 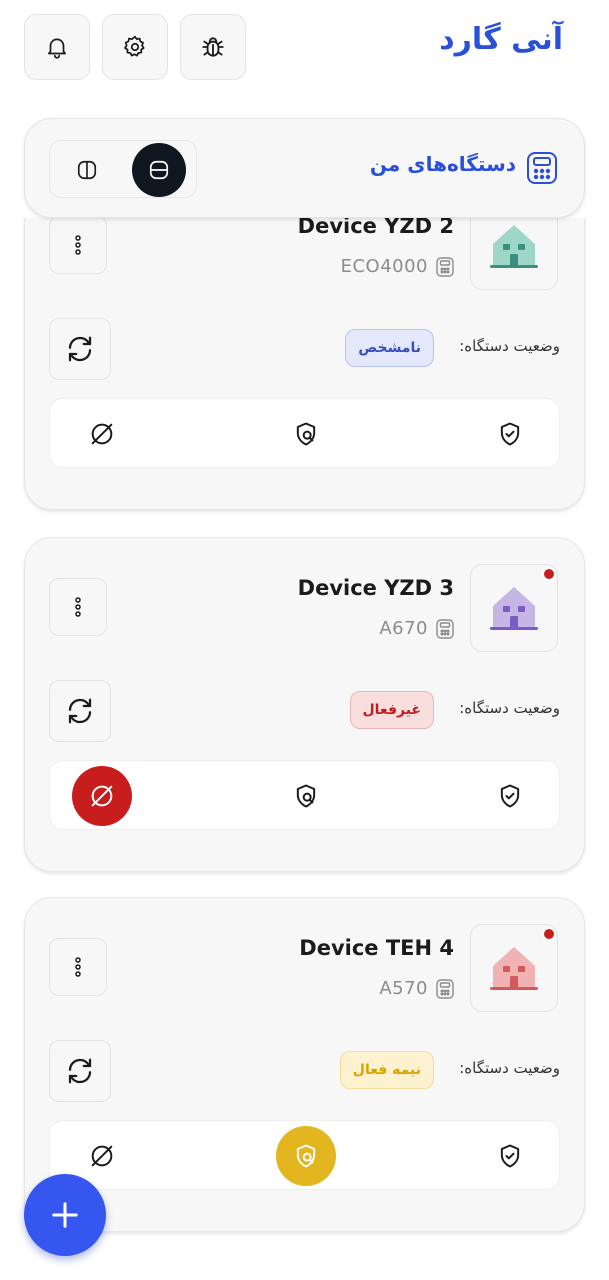 I want to click on bug-icon, so click(x=213, y=47).